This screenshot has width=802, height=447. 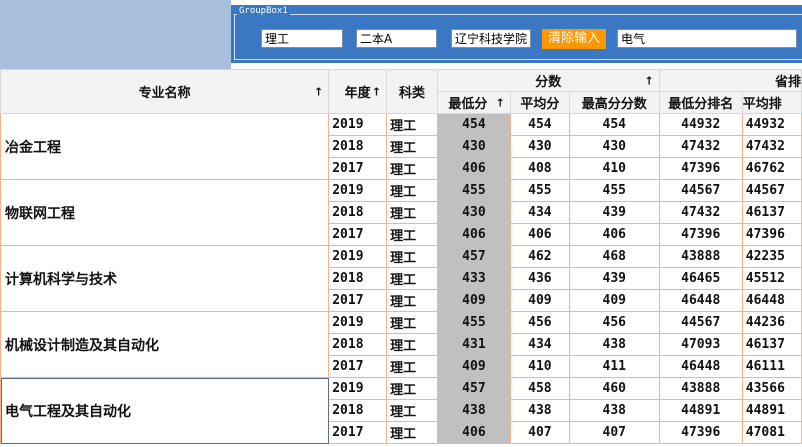 I want to click on avg-rank-cell: 46137, so click(x=771, y=212).